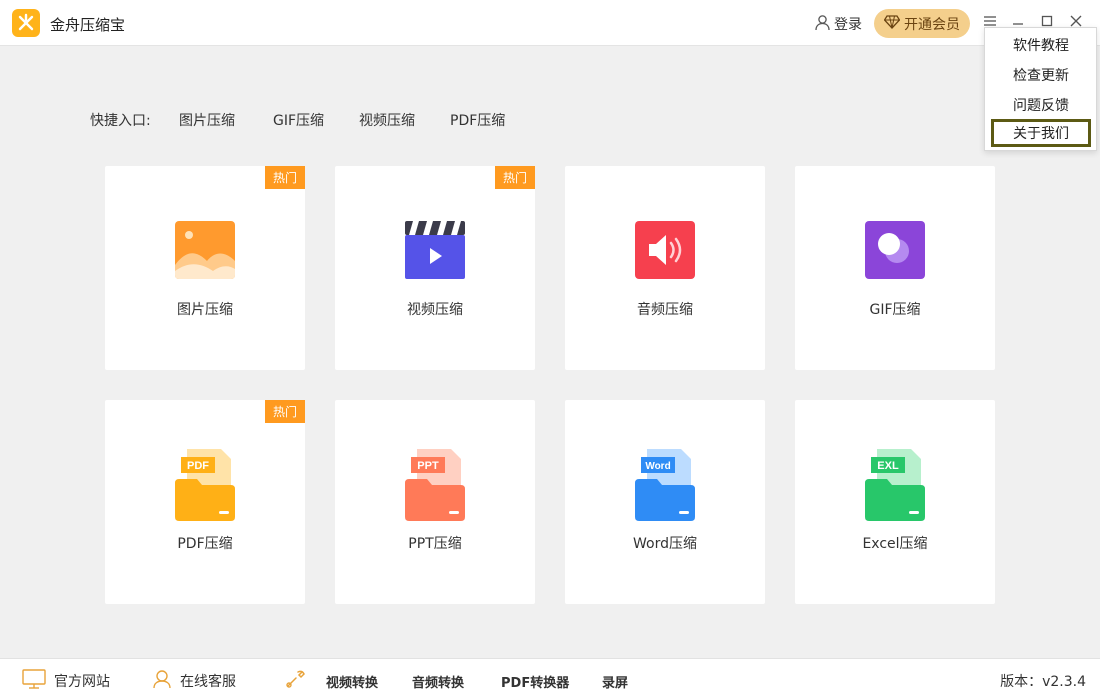 The height and width of the screenshot is (700, 1100). I want to click on card-image-compress: 热门 图片压缩, so click(205, 268).